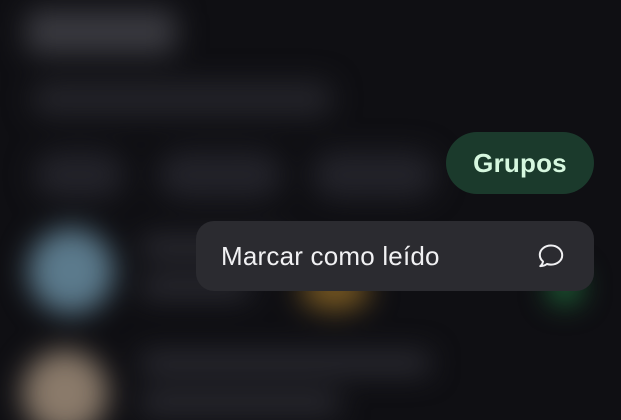 Image resolution: width=621 pixels, height=420 pixels. I want to click on bg-search-bar, so click(182, 99).